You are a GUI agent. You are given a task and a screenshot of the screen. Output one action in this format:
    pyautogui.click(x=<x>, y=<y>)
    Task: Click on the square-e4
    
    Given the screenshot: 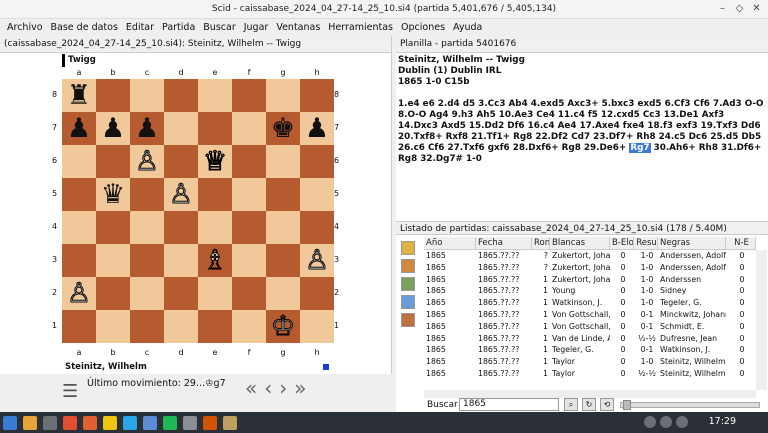 What is the action you would take?
    pyautogui.click(x=215, y=227)
    